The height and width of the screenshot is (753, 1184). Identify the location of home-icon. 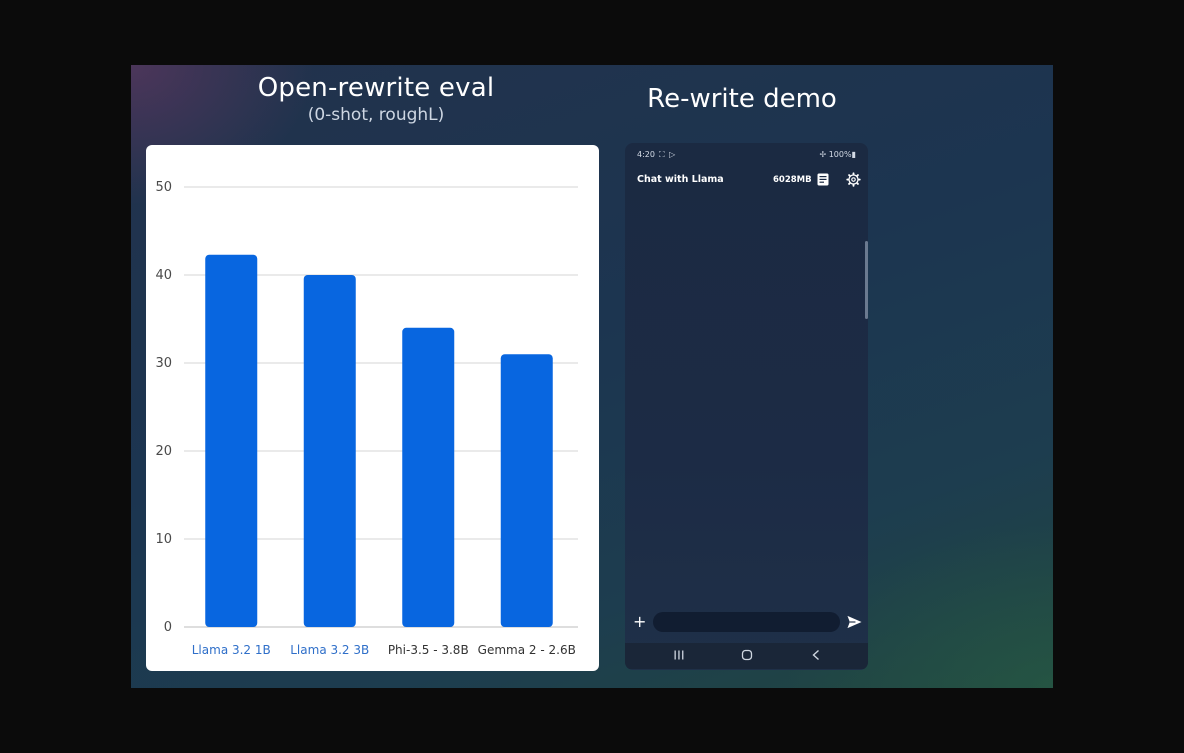
(747, 655).